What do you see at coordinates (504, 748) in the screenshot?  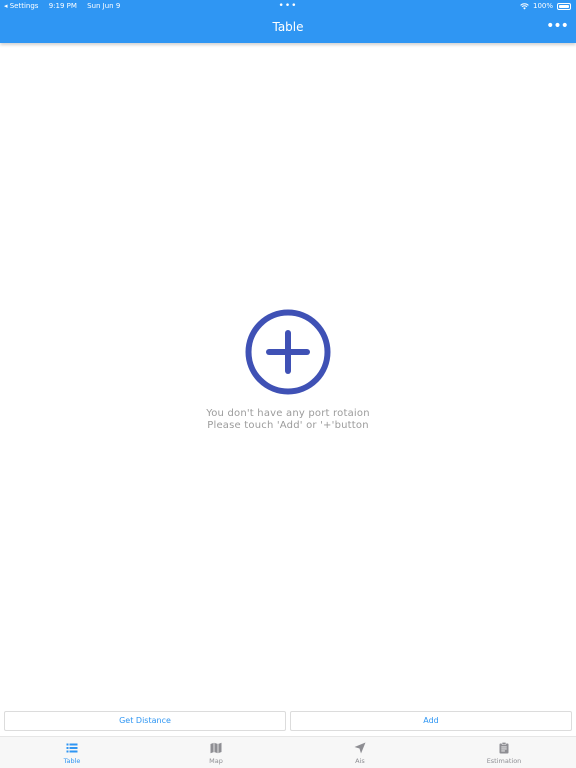 I see `clipboard-icon` at bounding box center [504, 748].